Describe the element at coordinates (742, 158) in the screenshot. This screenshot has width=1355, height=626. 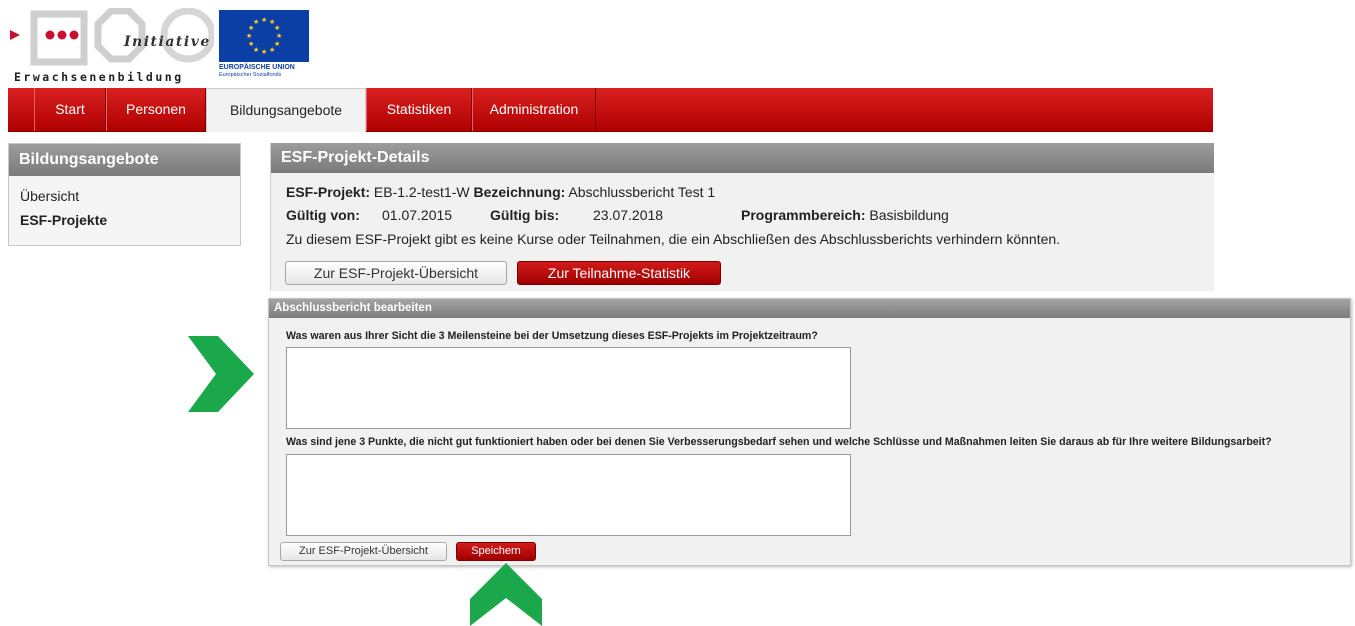
I see `details-title: ESF-Projekt-Details` at that location.